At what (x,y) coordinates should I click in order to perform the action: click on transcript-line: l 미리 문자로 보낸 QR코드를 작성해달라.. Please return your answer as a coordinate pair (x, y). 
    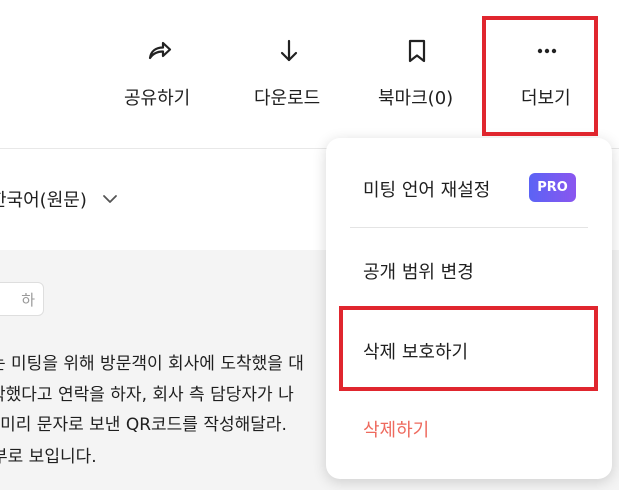
    Looking at the image, I should click on (143, 425).